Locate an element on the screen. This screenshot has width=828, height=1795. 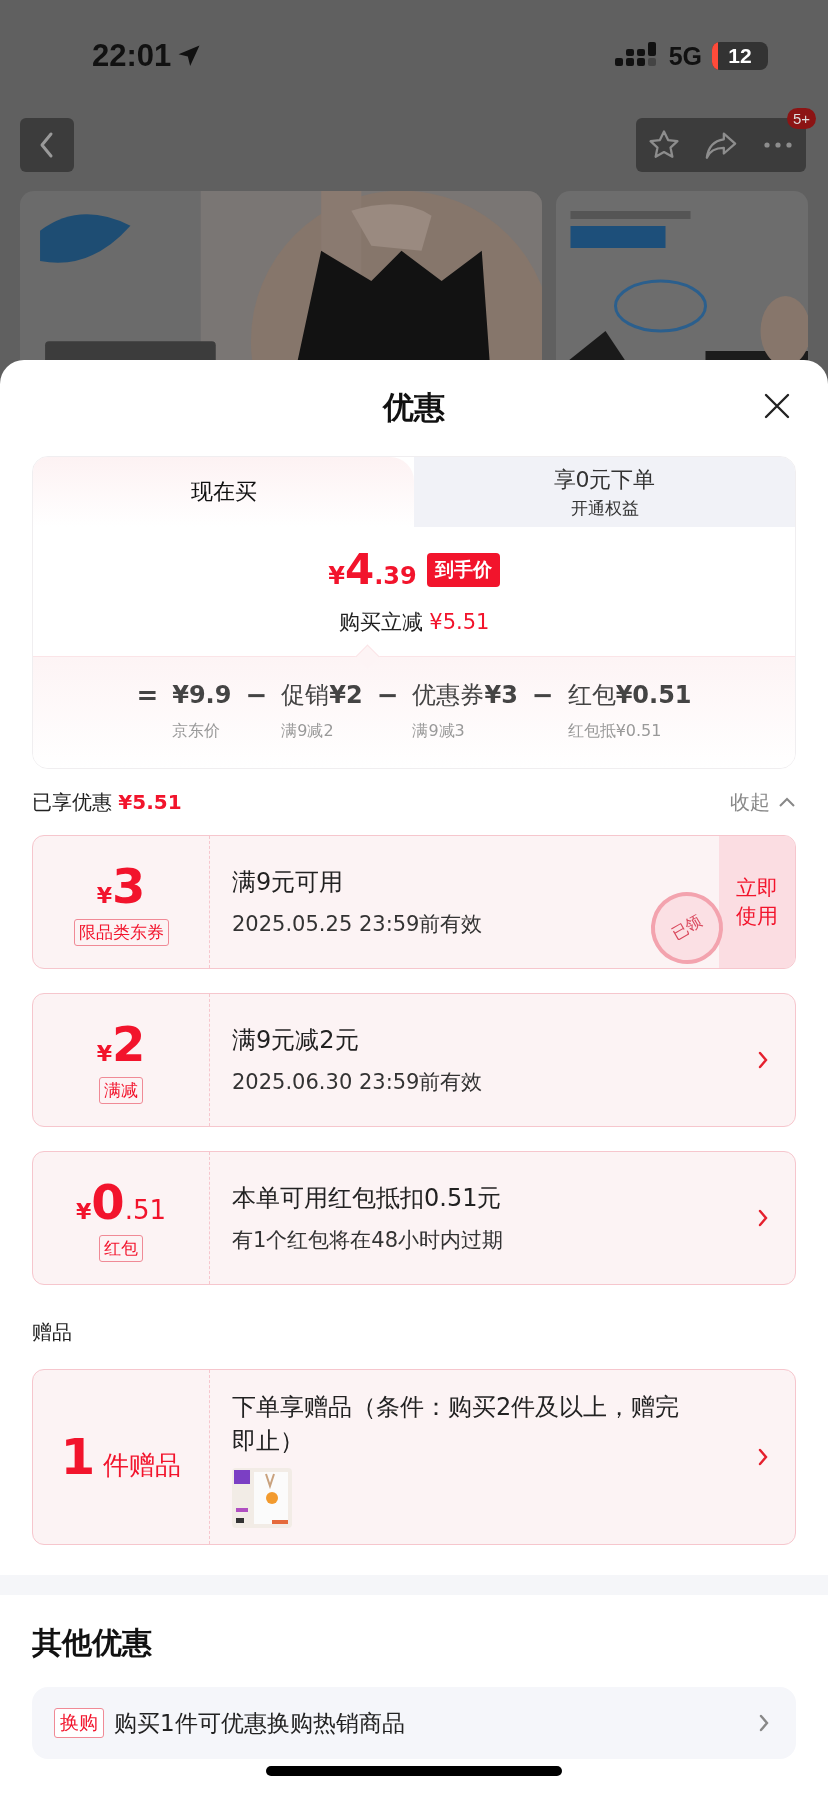
gift-description: 下单享赠品（条件：购买2件及以上，赠完即止） is located at coordinates (456, 1424).